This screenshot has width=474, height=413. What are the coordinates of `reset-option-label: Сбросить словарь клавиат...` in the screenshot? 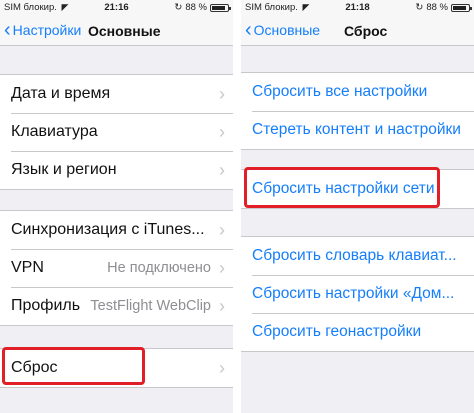 It's located at (354, 255).